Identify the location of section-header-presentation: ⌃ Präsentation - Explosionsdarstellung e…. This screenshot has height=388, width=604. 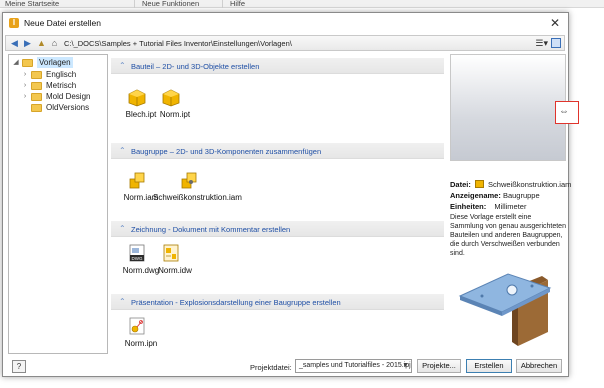
(277, 302).